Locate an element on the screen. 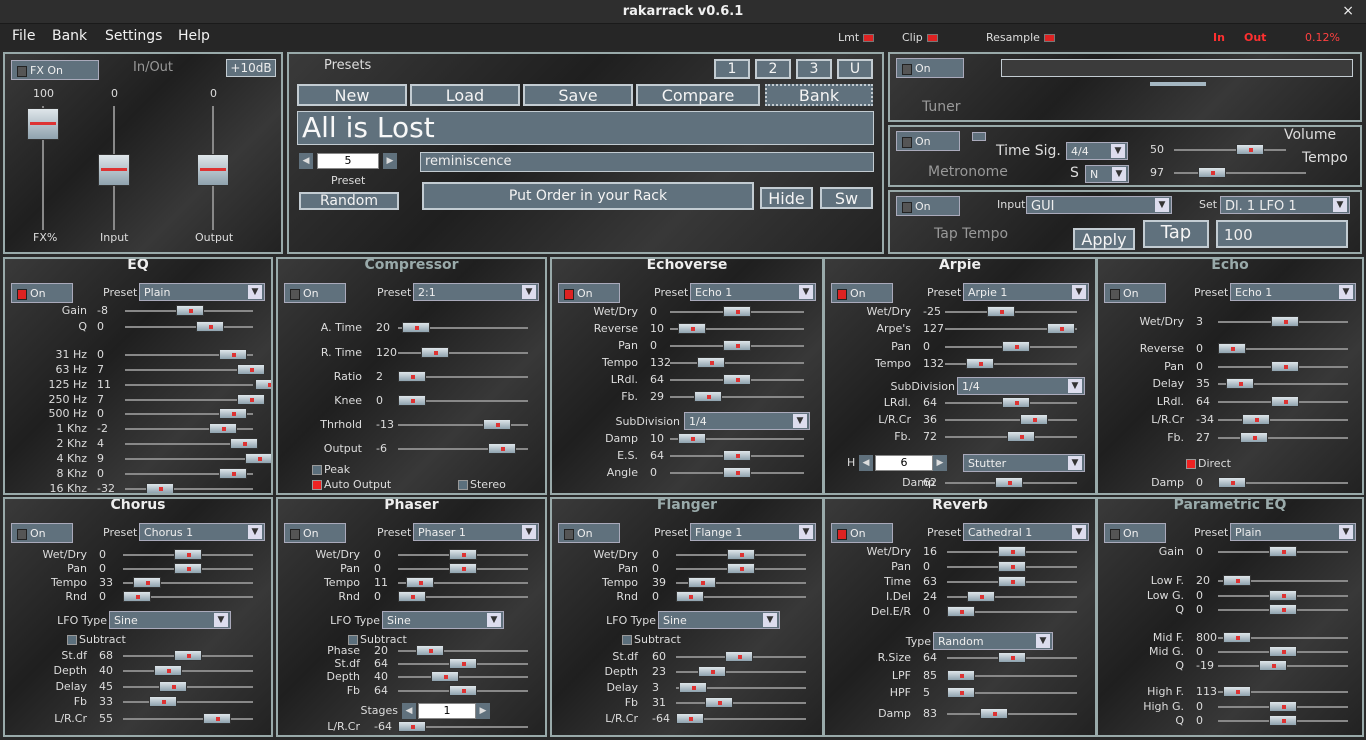 The image size is (1366, 740). eq-250-hz-slider-knob is located at coordinates (251, 399).